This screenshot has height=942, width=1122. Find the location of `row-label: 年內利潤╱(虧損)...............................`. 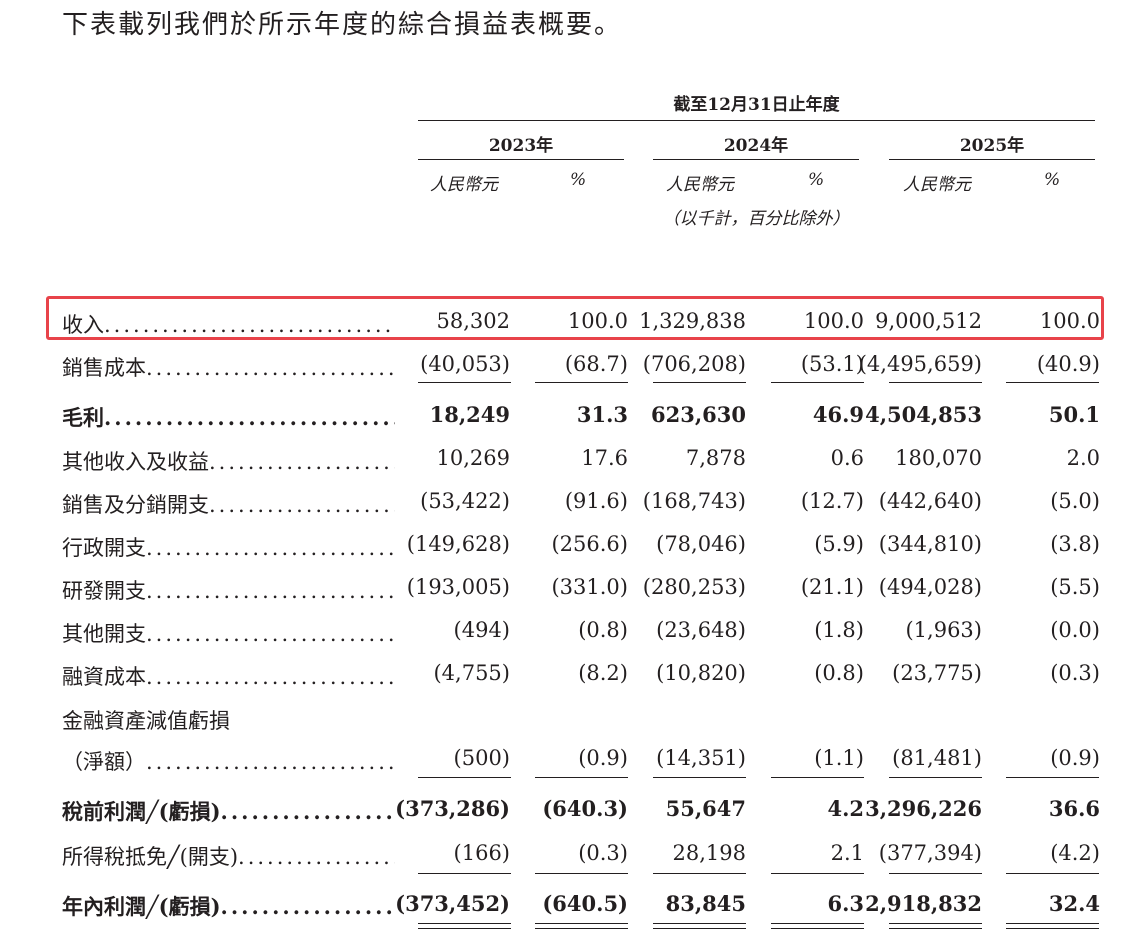

row-label: 年內利潤╱(虧損)............................... is located at coordinates (228, 906).